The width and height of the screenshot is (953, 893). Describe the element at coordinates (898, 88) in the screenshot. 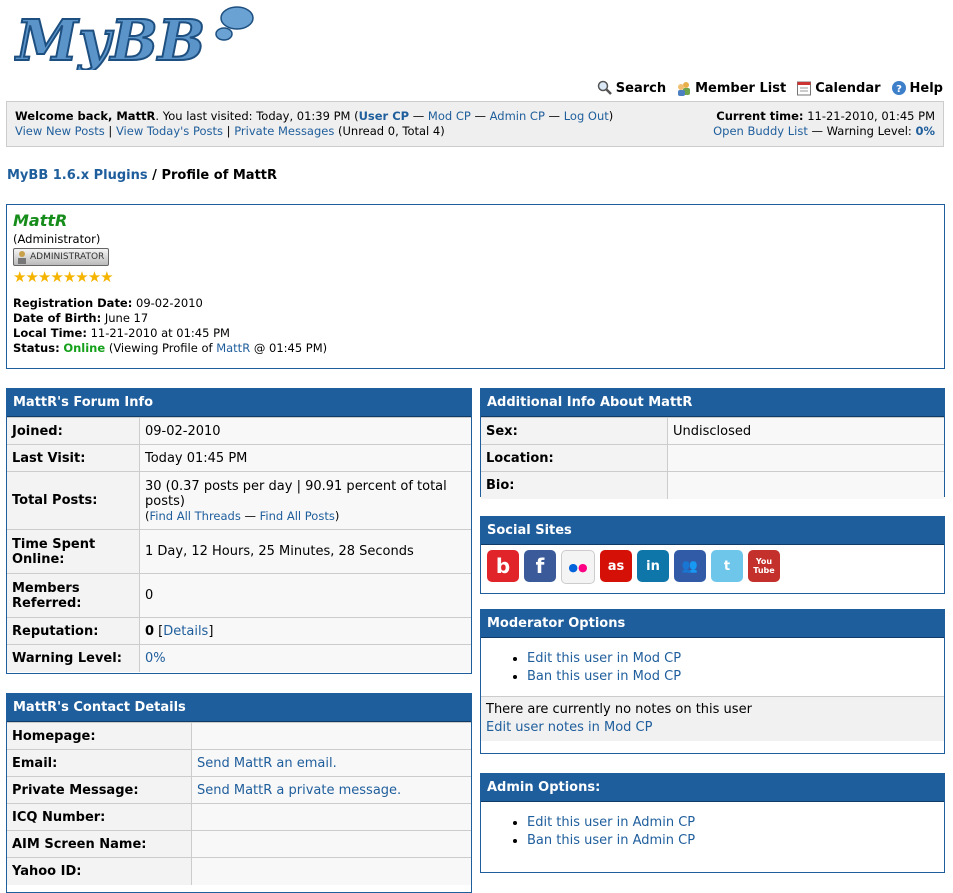

I see `help-icon: ?` at that location.